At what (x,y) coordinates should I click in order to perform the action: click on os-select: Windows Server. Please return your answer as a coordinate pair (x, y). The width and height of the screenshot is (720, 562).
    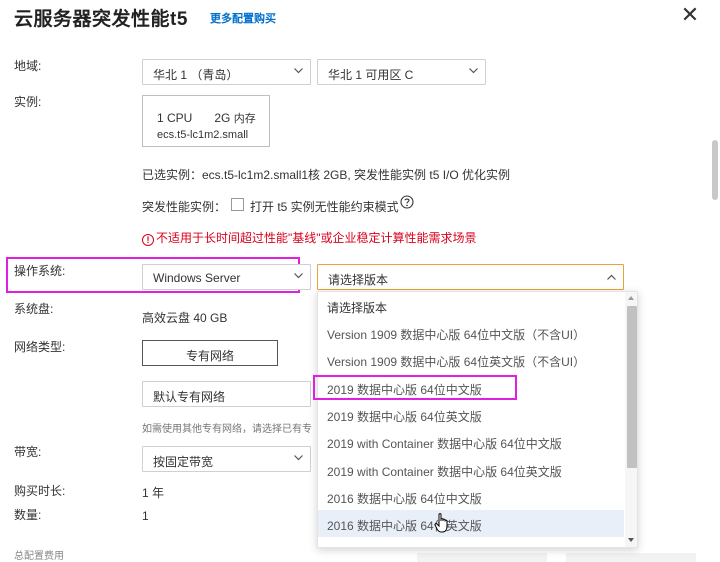
    Looking at the image, I should click on (226, 277).